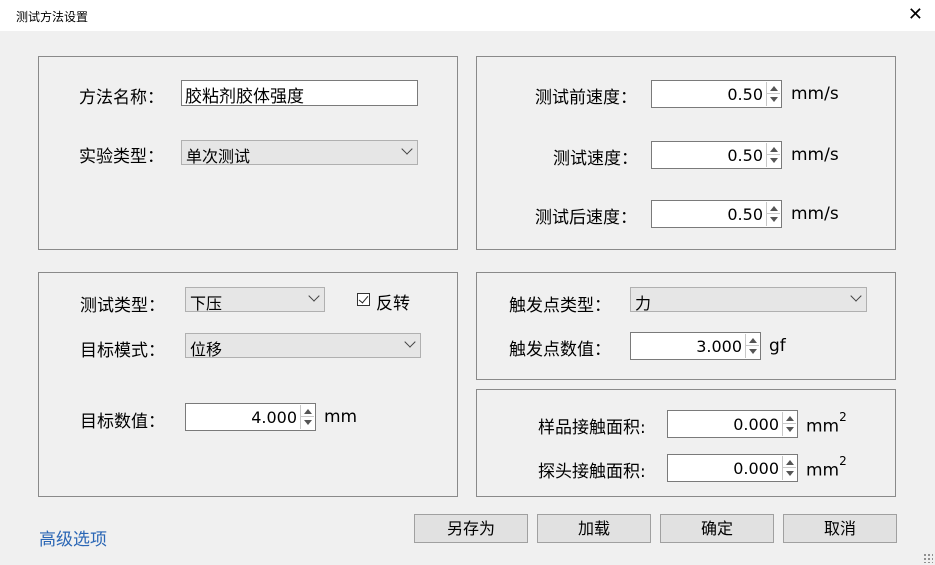 This screenshot has width=935, height=565. What do you see at coordinates (299, 153) in the screenshot?
I see `experiment-type-select: 单次测试` at bounding box center [299, 153].